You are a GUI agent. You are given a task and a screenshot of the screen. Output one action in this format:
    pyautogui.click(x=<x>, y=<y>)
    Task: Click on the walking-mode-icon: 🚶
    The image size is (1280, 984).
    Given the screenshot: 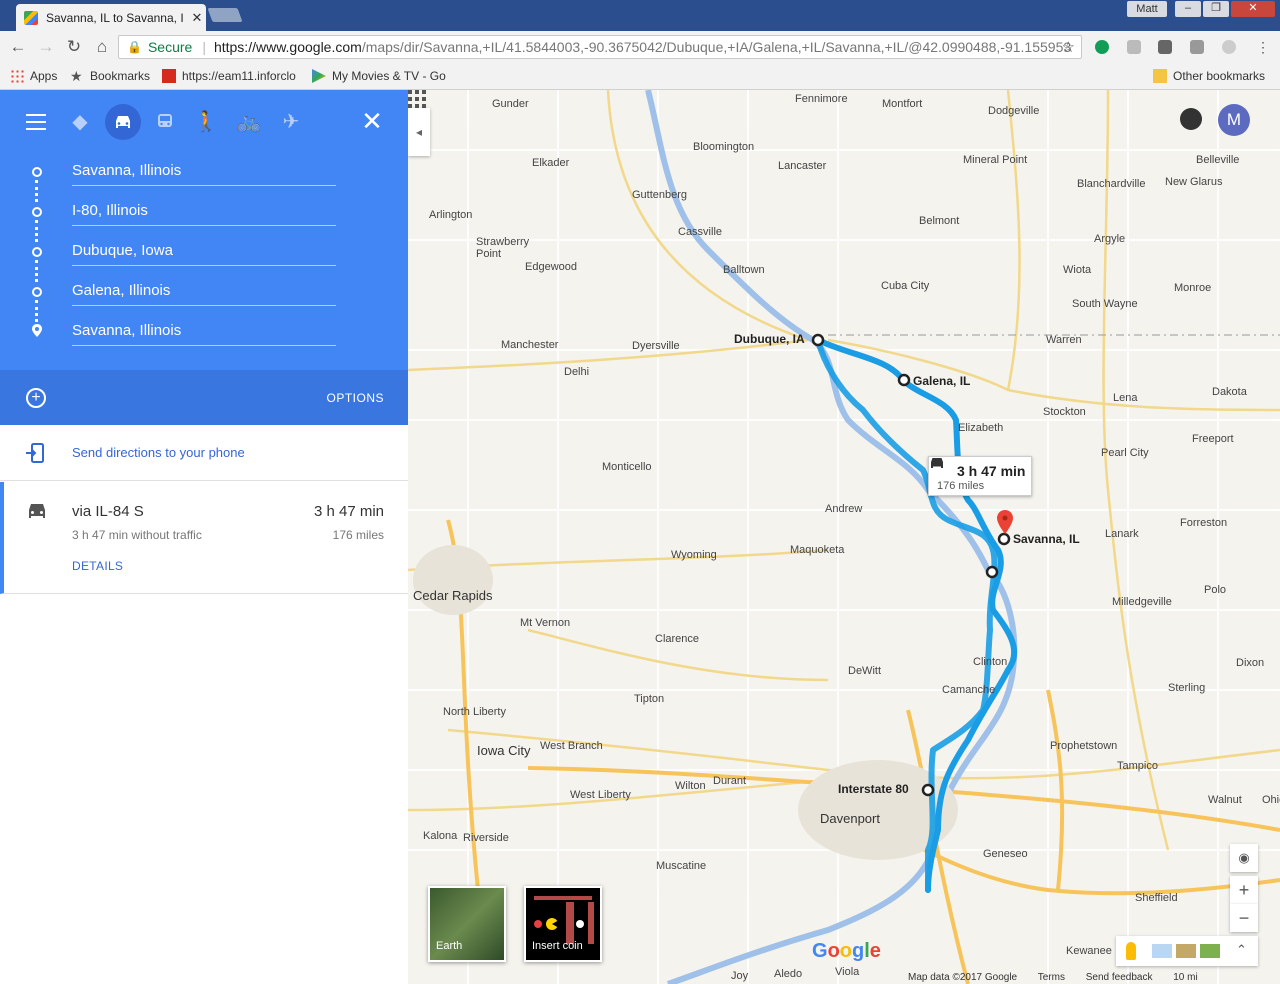 What is the action you would take?
    pyautogui.click(x=206, y=122)
    